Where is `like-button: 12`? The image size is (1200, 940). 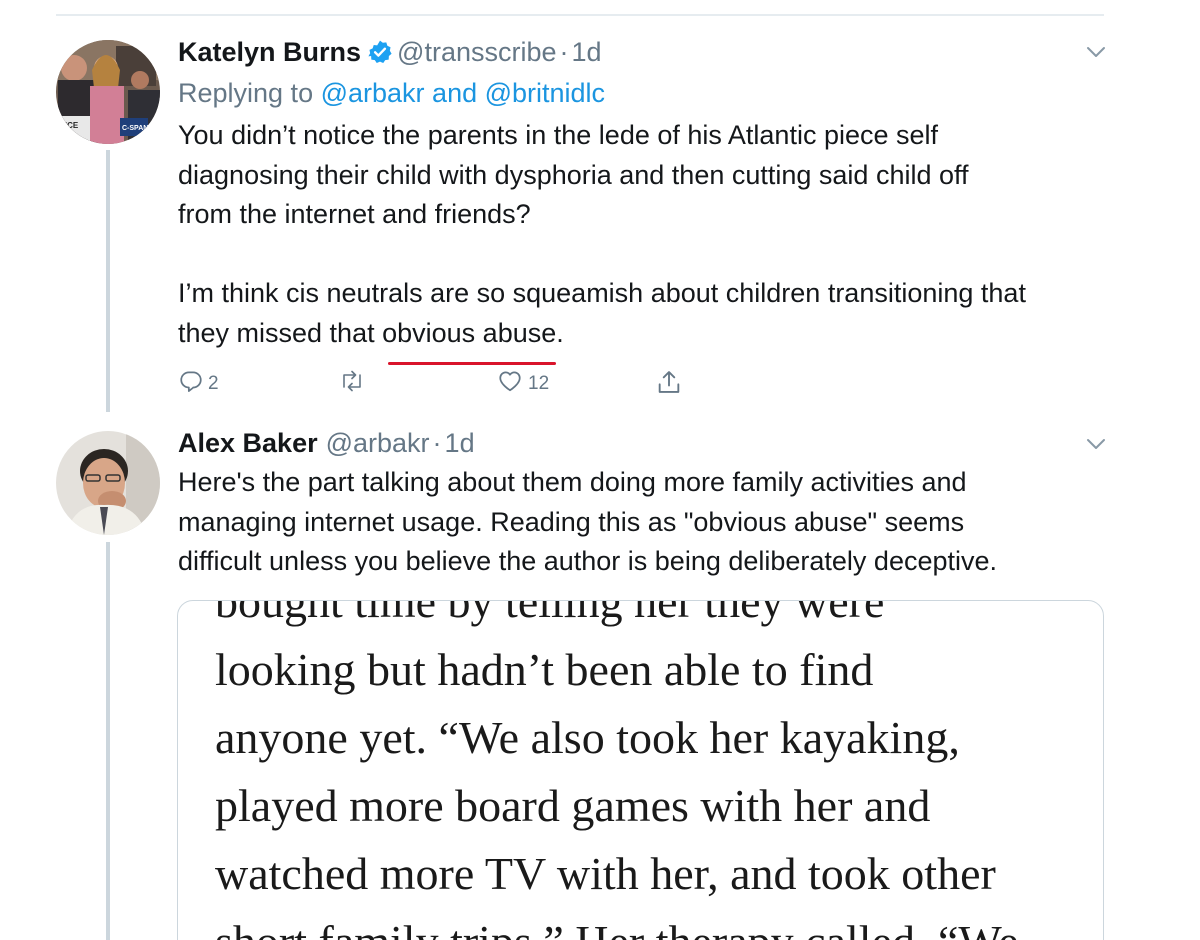
like-button: 12 is located at coordinates (522, 384).